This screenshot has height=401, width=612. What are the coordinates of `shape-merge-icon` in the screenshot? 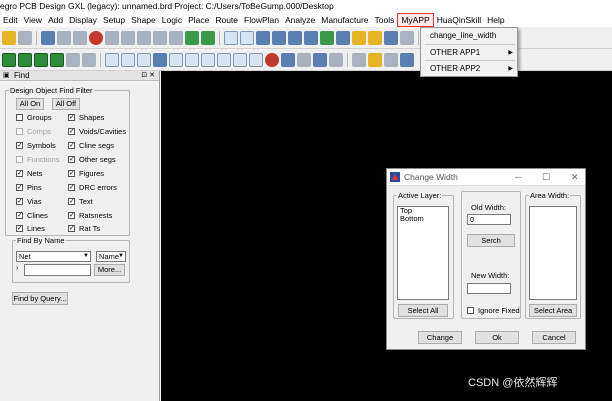 It's located at (224, 59).